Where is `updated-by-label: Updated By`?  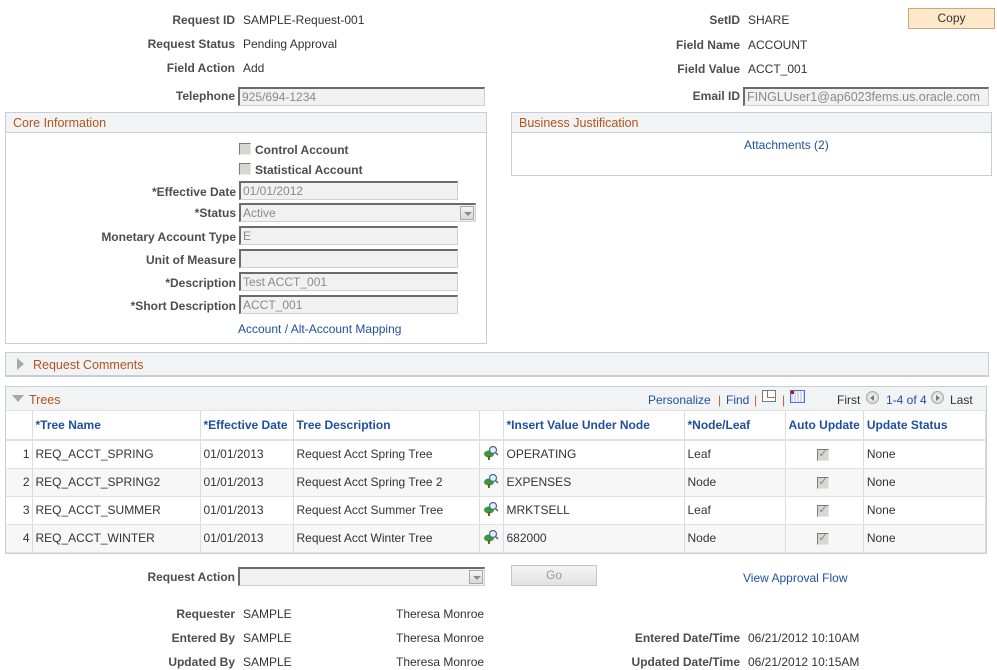
updated-by-label: Updated By is located at coordinates (201, 662).